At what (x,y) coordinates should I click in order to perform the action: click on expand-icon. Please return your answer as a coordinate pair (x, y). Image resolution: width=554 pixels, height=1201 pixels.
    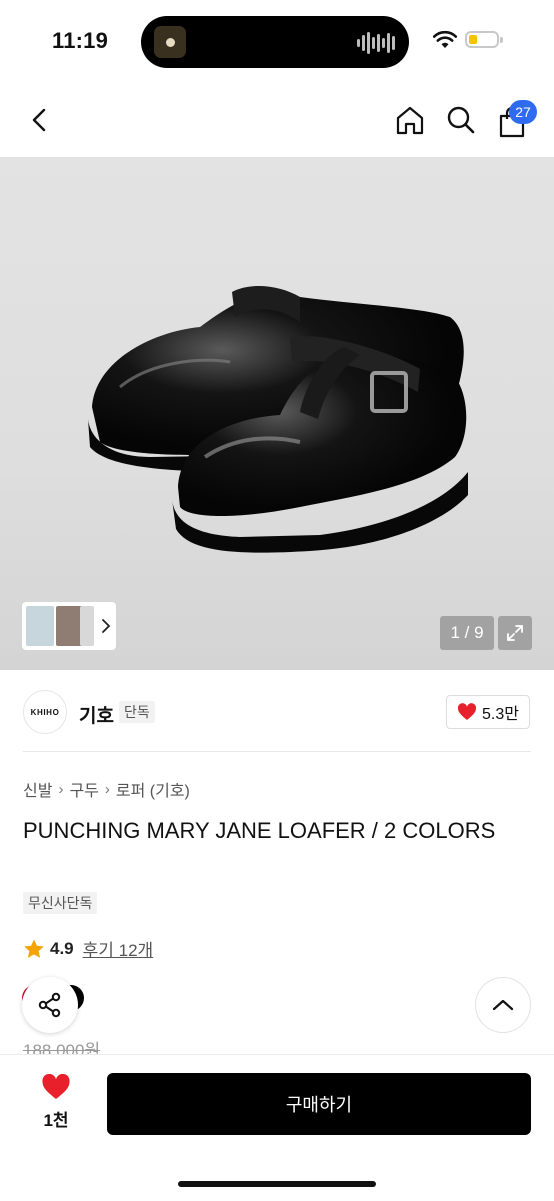
    Looking at the image, I should click on (515, 633).